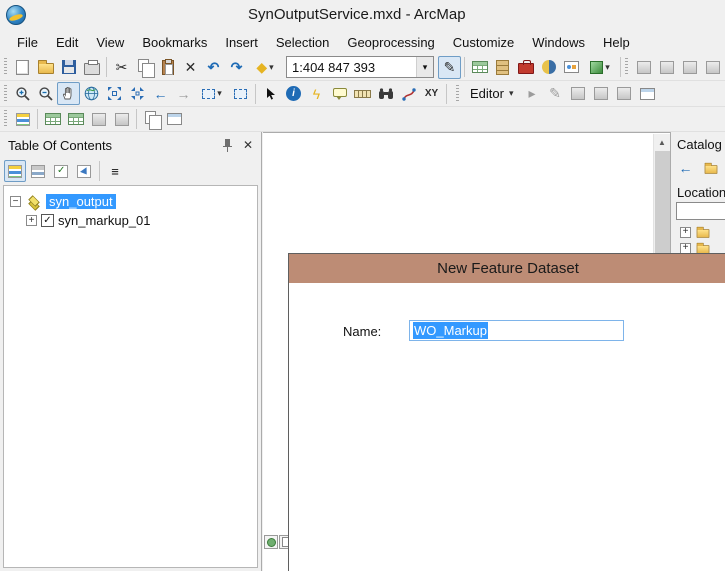  What do you see at coordinates (110, 42) in the screenshot?
I see `menu-view: View` at bounding box center [110, 42].